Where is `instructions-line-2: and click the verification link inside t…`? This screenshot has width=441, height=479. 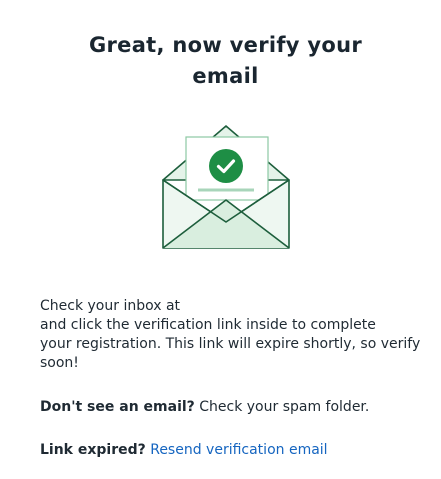 instructions-line-2: and click the verification link inside t… is located at coordinates (208, 325).